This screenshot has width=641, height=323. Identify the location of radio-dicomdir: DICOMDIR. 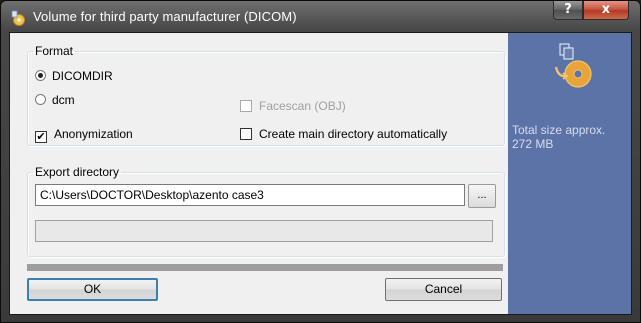
(74, 76).